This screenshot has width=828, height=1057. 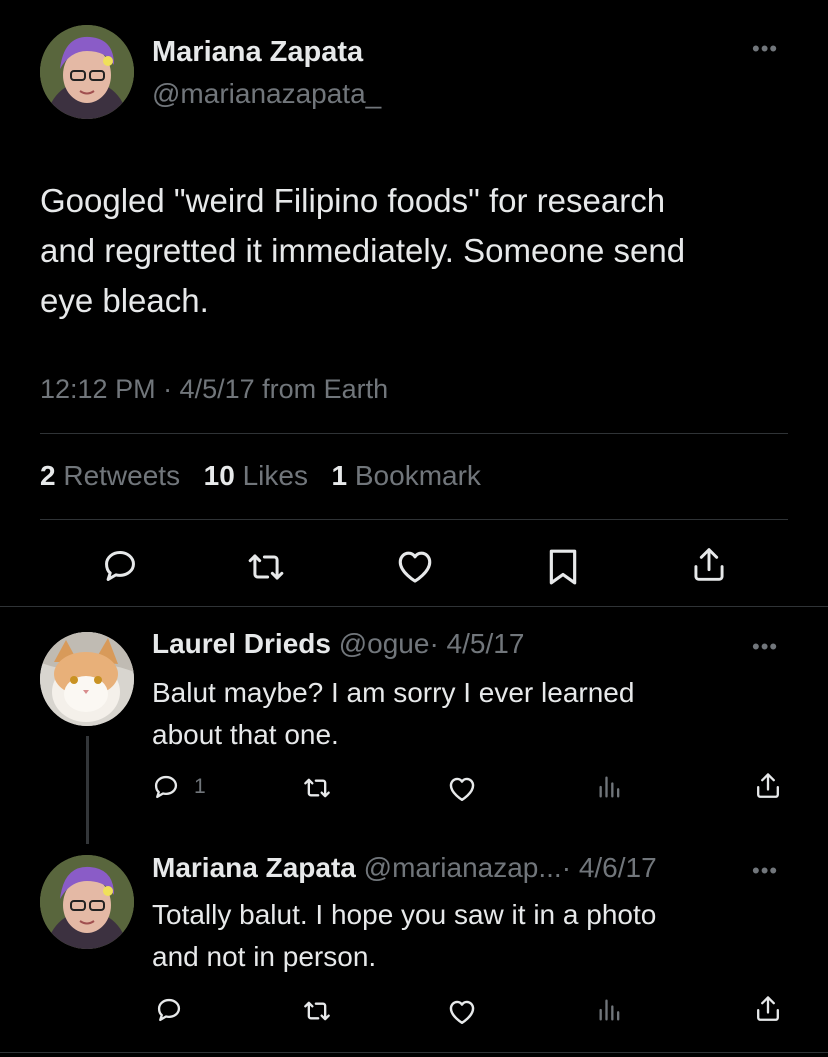 I want to click on reply-text-line: about that one., so click(x=245, y=734).